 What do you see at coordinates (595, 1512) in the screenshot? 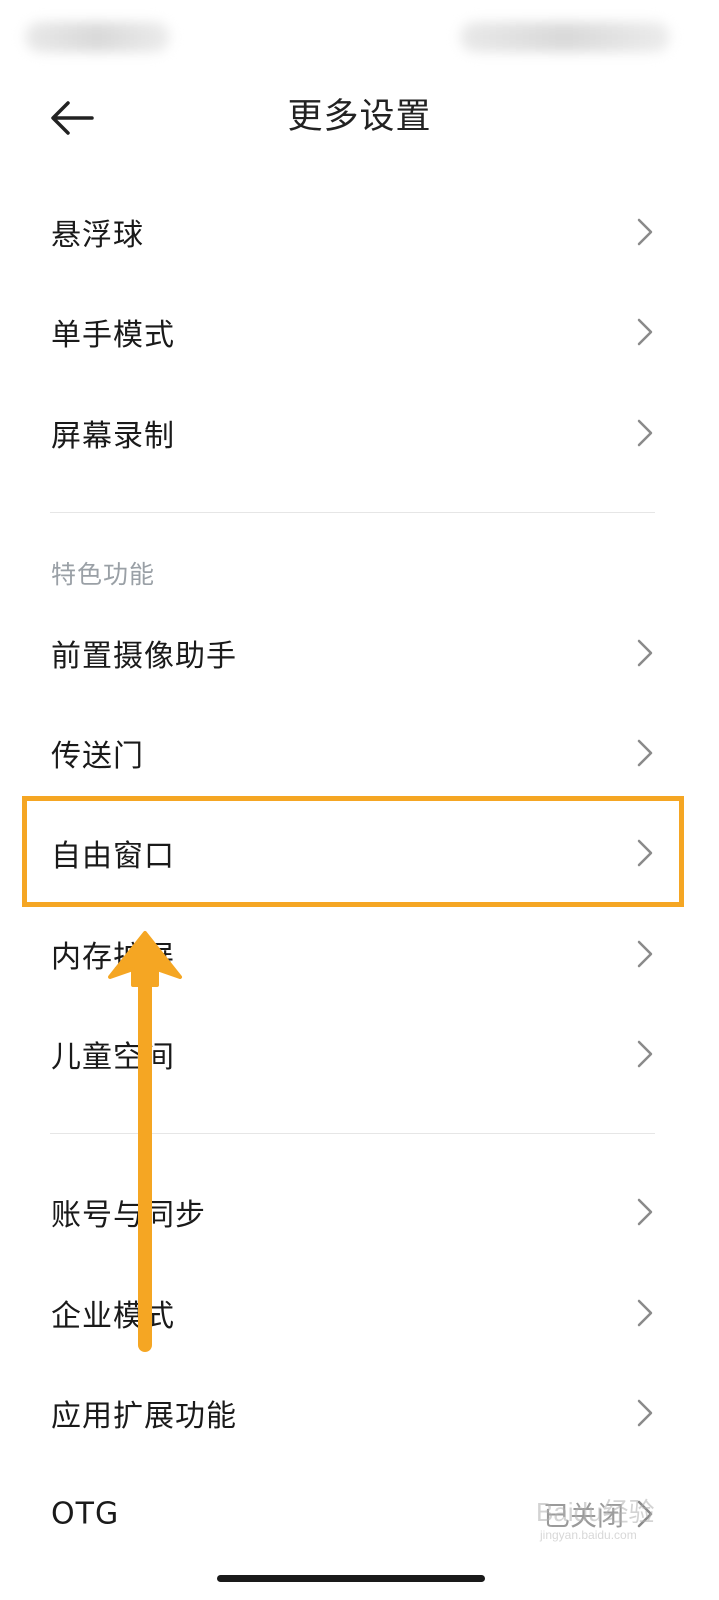
I see `watermark-main-text: Baidu经验` at bounding box center [595, 1512].